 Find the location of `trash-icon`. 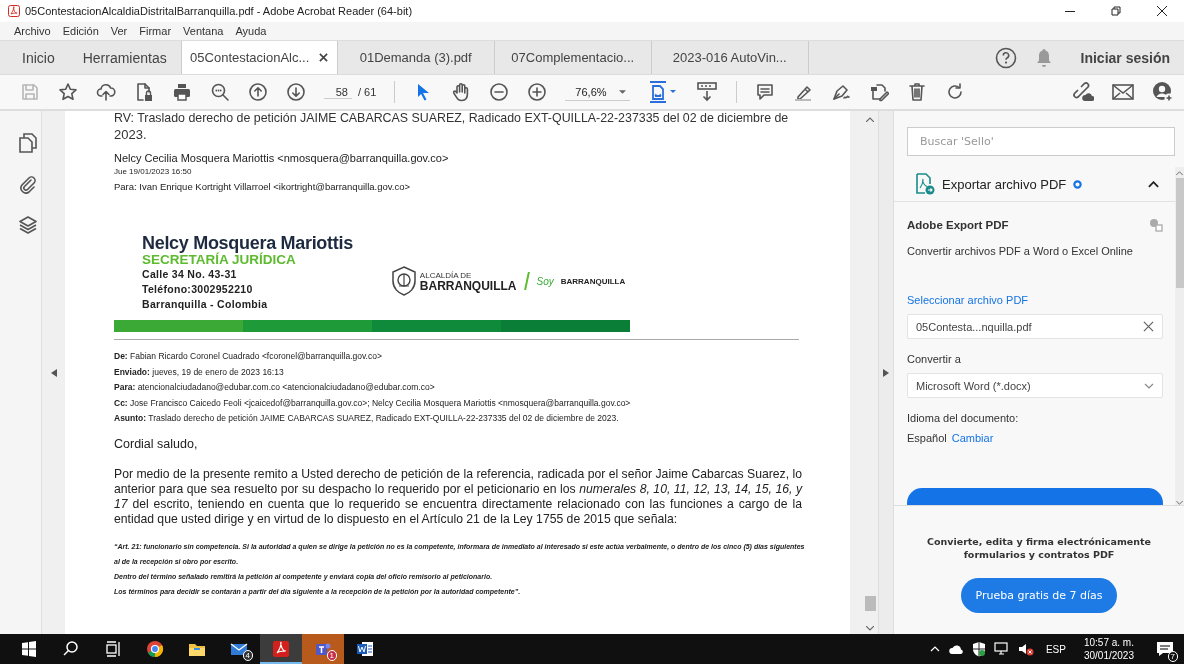

trash-icon is located at coordinates (916, 92).